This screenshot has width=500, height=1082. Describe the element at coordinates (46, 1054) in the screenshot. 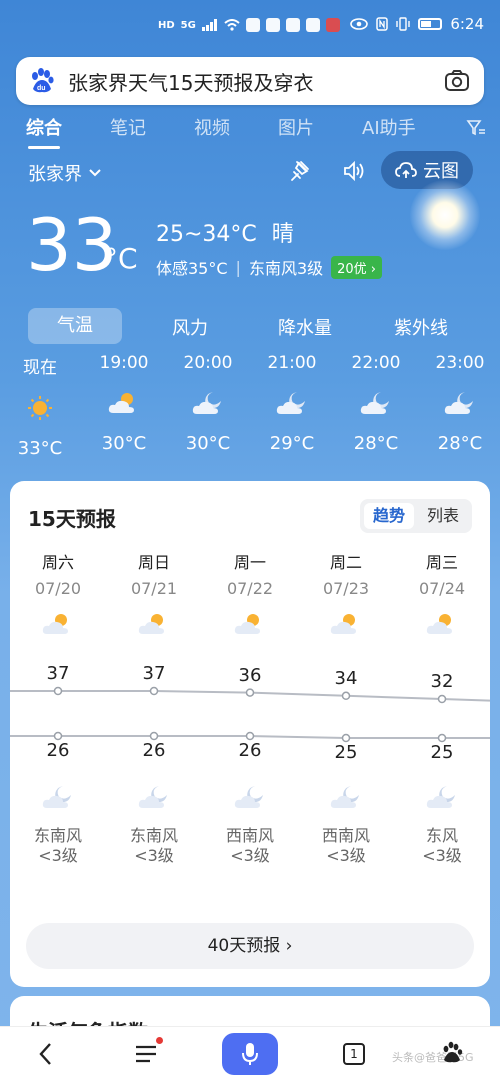

I see `back-arrow-icon` at that location.